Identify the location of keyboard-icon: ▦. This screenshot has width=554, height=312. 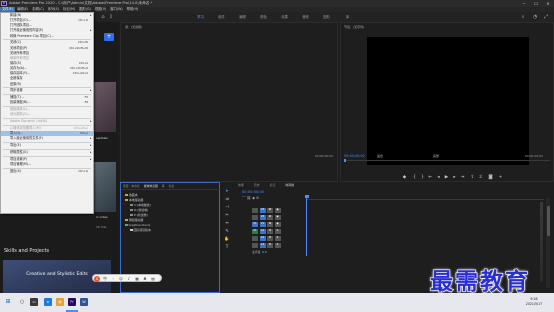
(137, 279).